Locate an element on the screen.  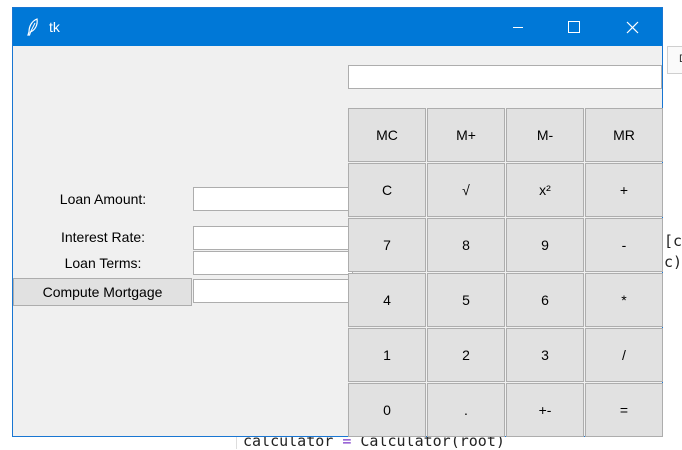
background-code-line: c) is located at coordinates (673, 262).